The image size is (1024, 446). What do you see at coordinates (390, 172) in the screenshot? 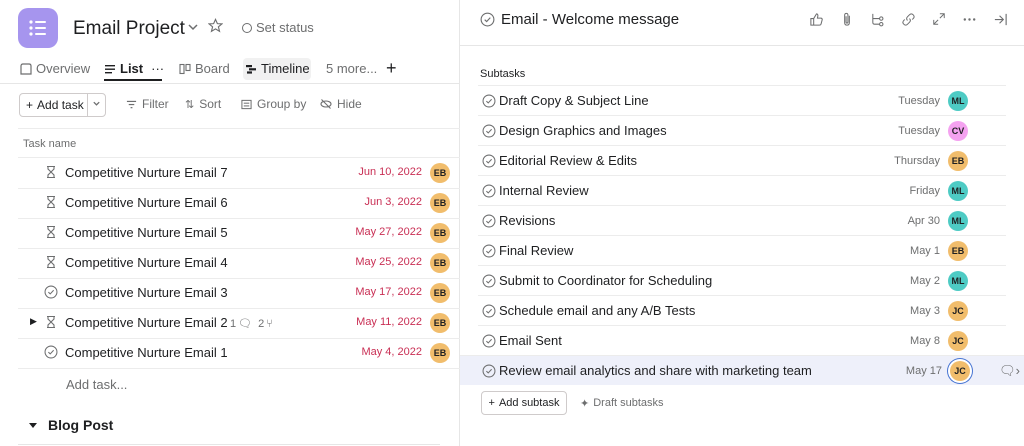
I see `due-date: Jun 10, 2022` at bounding box center [390, 172].